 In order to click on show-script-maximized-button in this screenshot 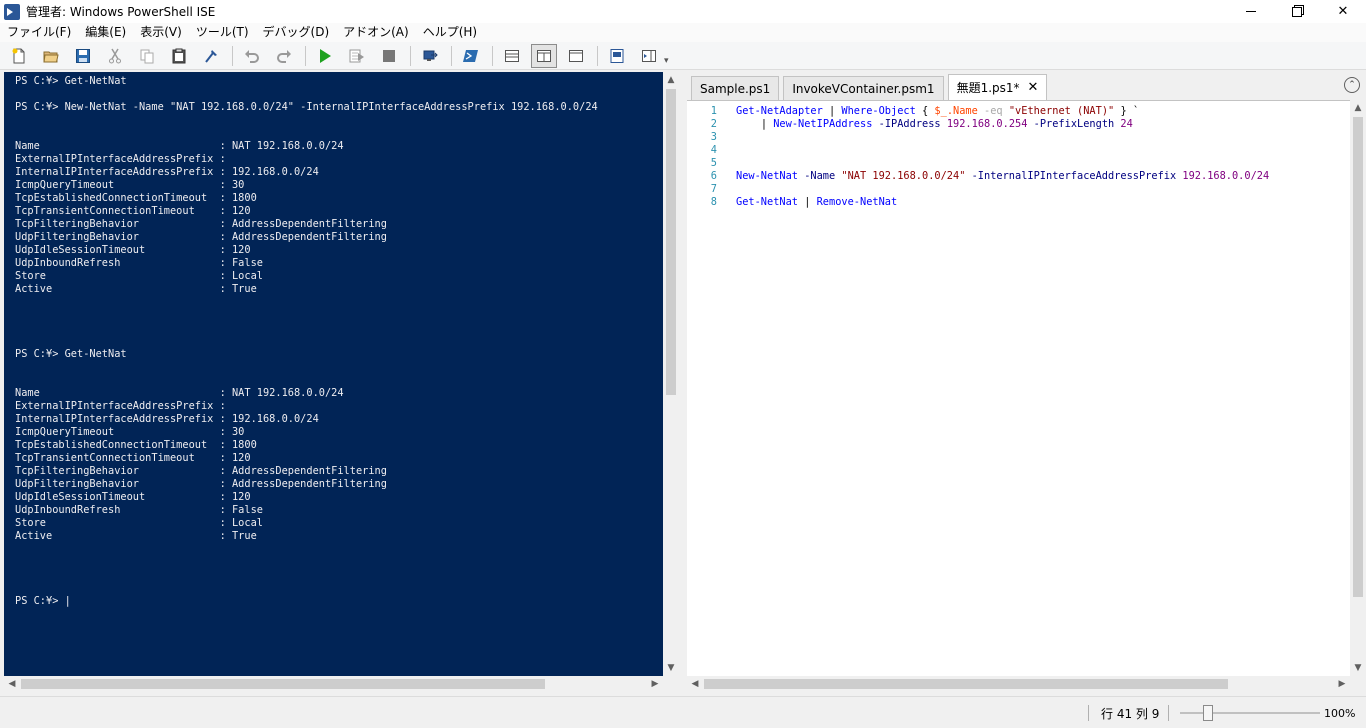, I will do `click(576, 56)`.